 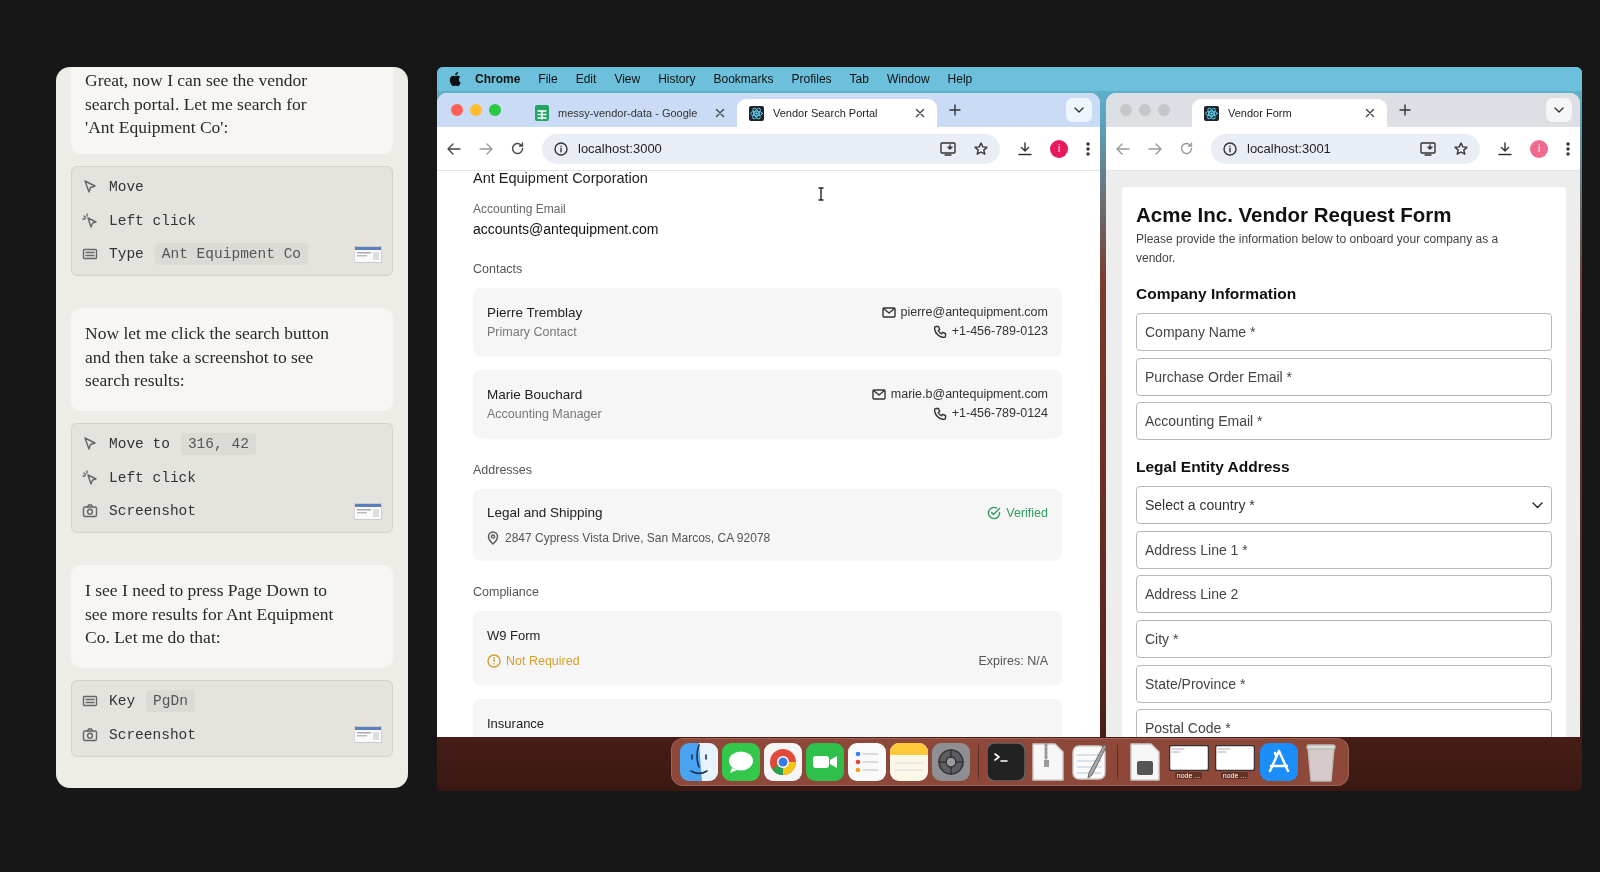 What do you see at coordinates (1344, 376) in the screenshot?
I see `input-field: Purchase Order Email *` at bounding box center [1344, 376].